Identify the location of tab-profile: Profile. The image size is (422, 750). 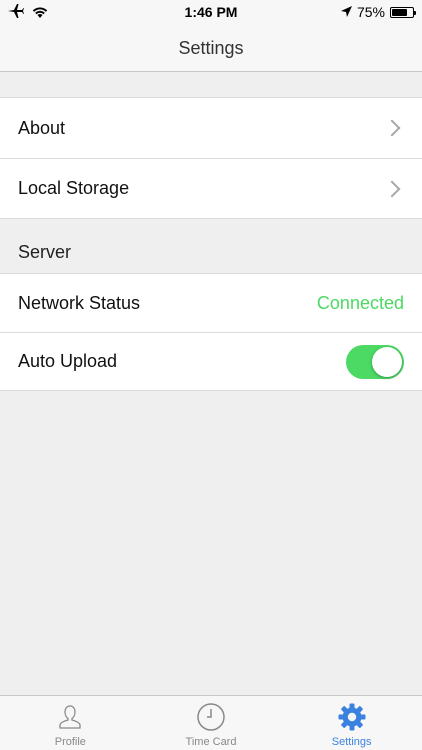
(70, 723).